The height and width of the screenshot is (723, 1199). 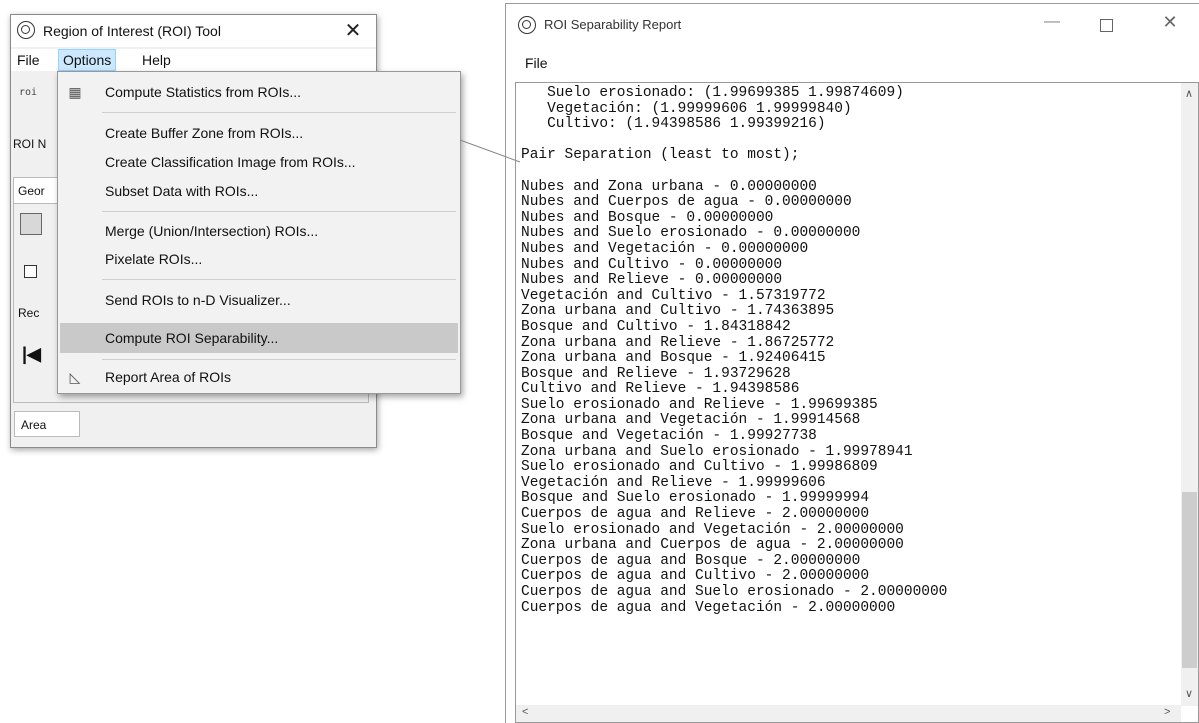 What do you see at coordinates (259, 377) in the screenshot?
I see `menu-item-report-area: ◺ Report Area of ROIs` at bounding box center [259, 377].